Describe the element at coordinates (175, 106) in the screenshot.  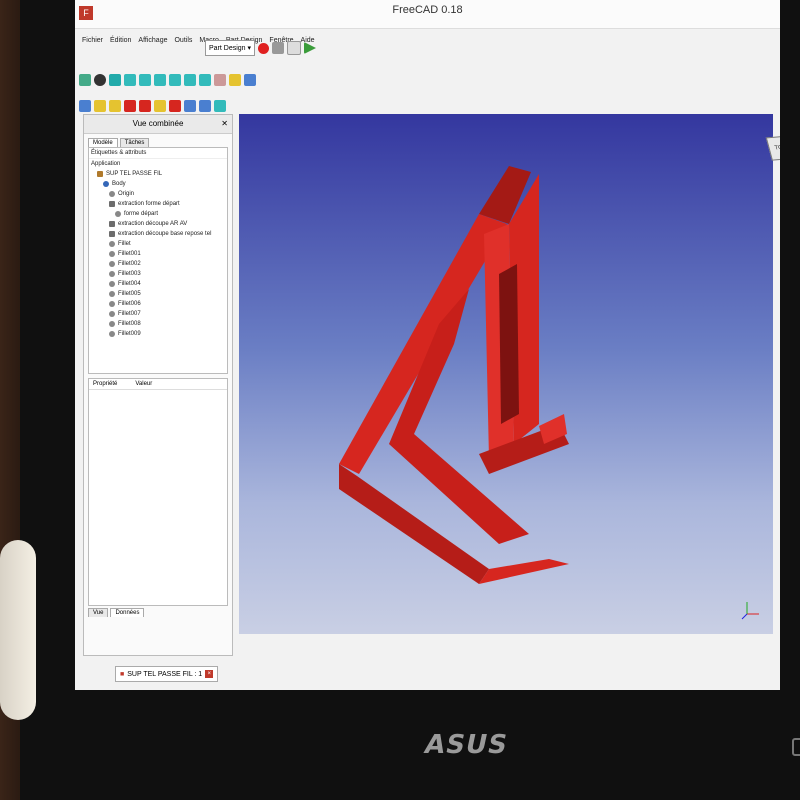
I see `groove-icon` at that location.